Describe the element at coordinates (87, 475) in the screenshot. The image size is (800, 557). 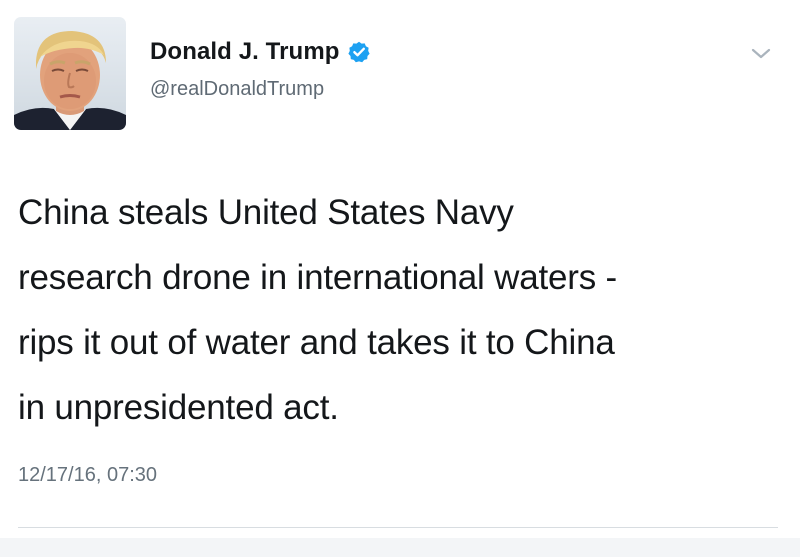
I see `tweet-timestamp: 12/17/16, 07:30` at that location.